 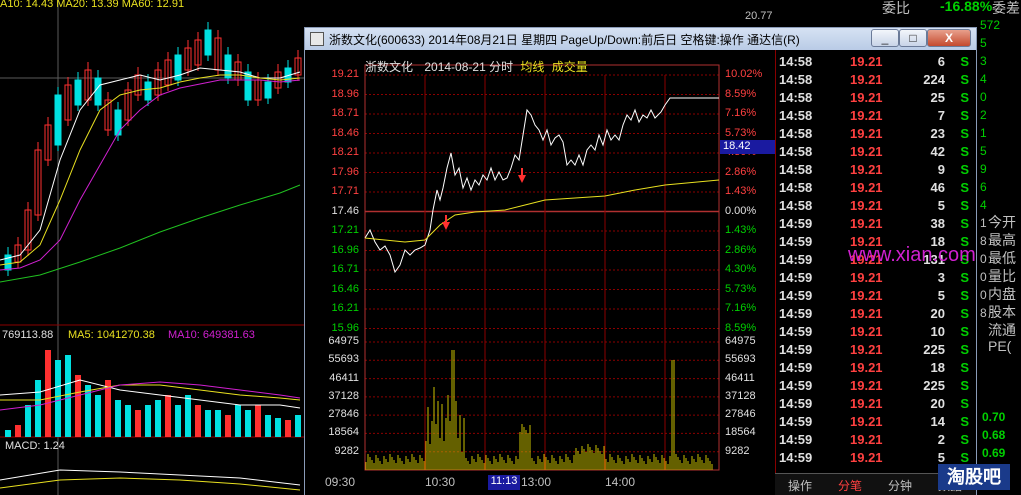 I want to click on price-tick-label: 16.71, so click(x=345, y=269).